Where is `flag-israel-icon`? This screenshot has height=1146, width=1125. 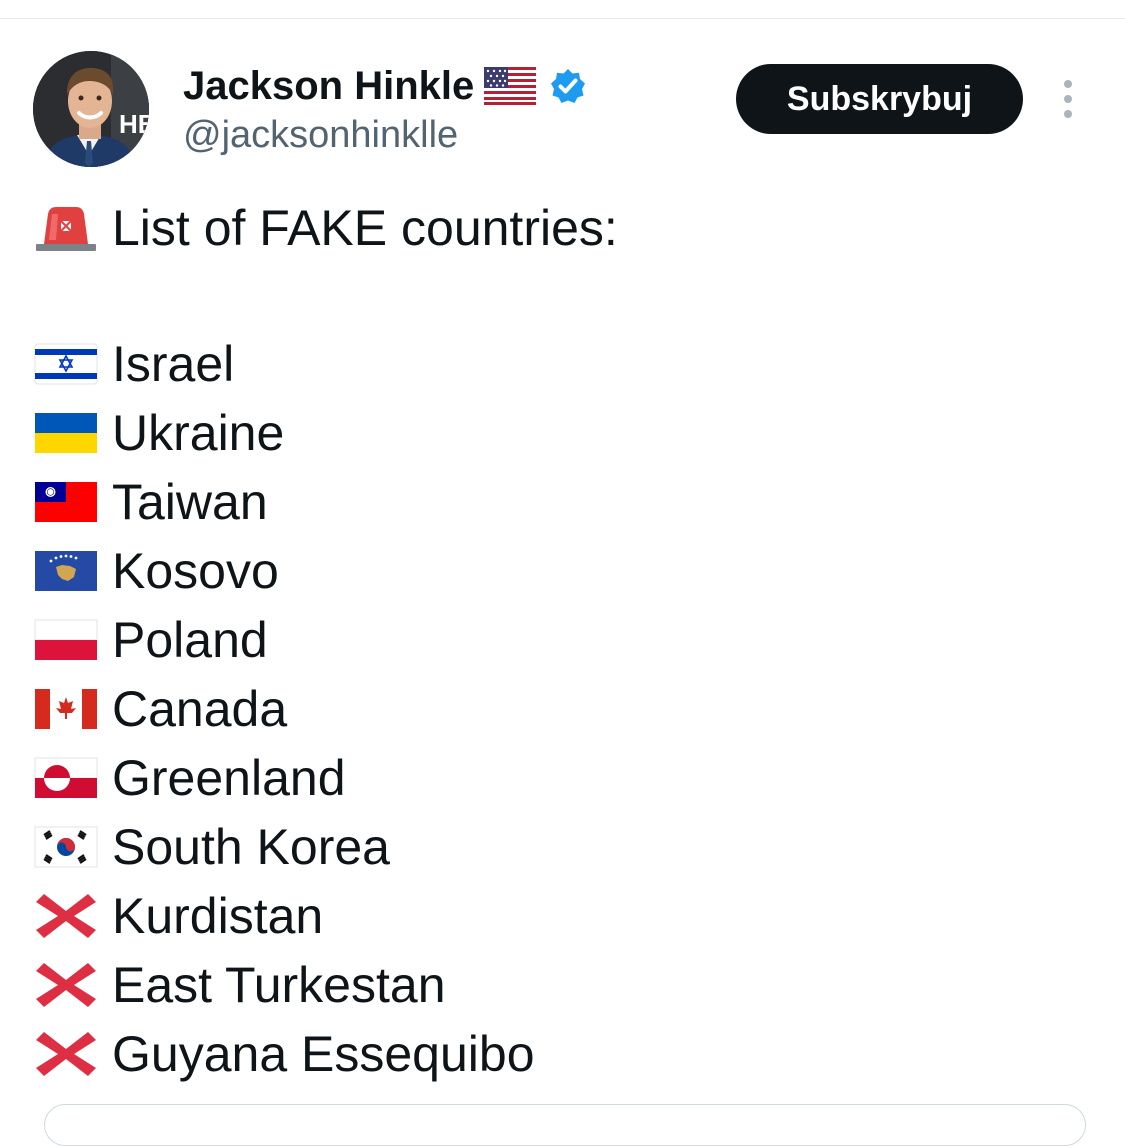 flag-israel-icon is located at coordinates (66, 364).